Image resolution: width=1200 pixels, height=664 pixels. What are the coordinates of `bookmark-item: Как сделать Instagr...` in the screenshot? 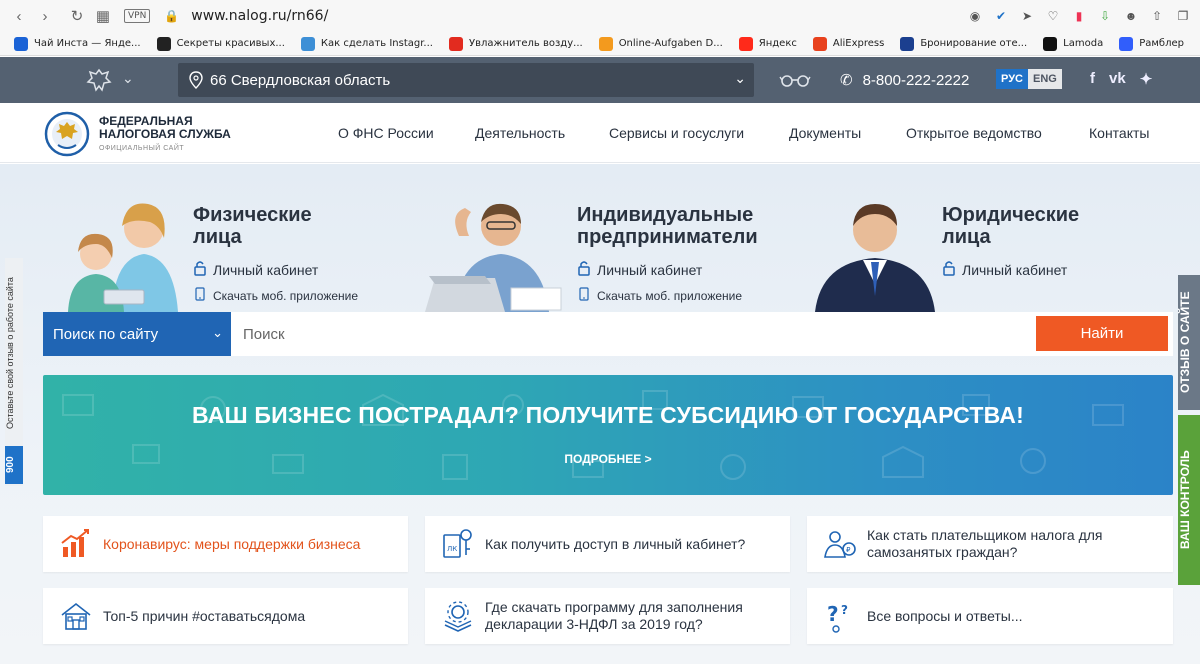 It's located at (366, 43).